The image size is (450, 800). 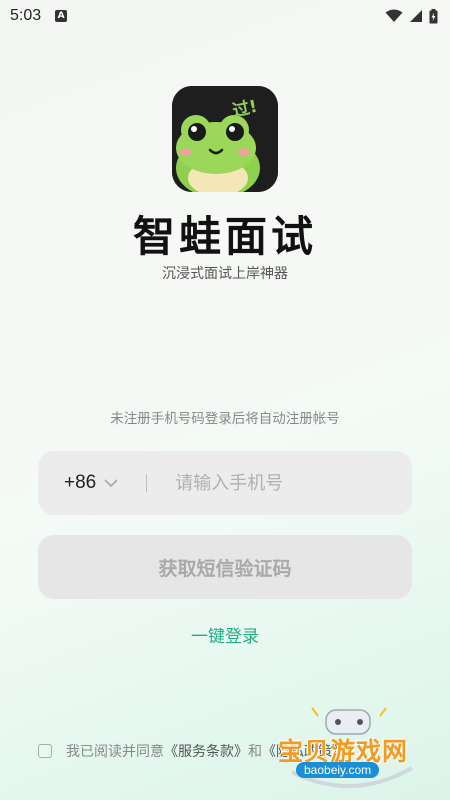 I want to click on field-divider, so click(x=147, y=483).